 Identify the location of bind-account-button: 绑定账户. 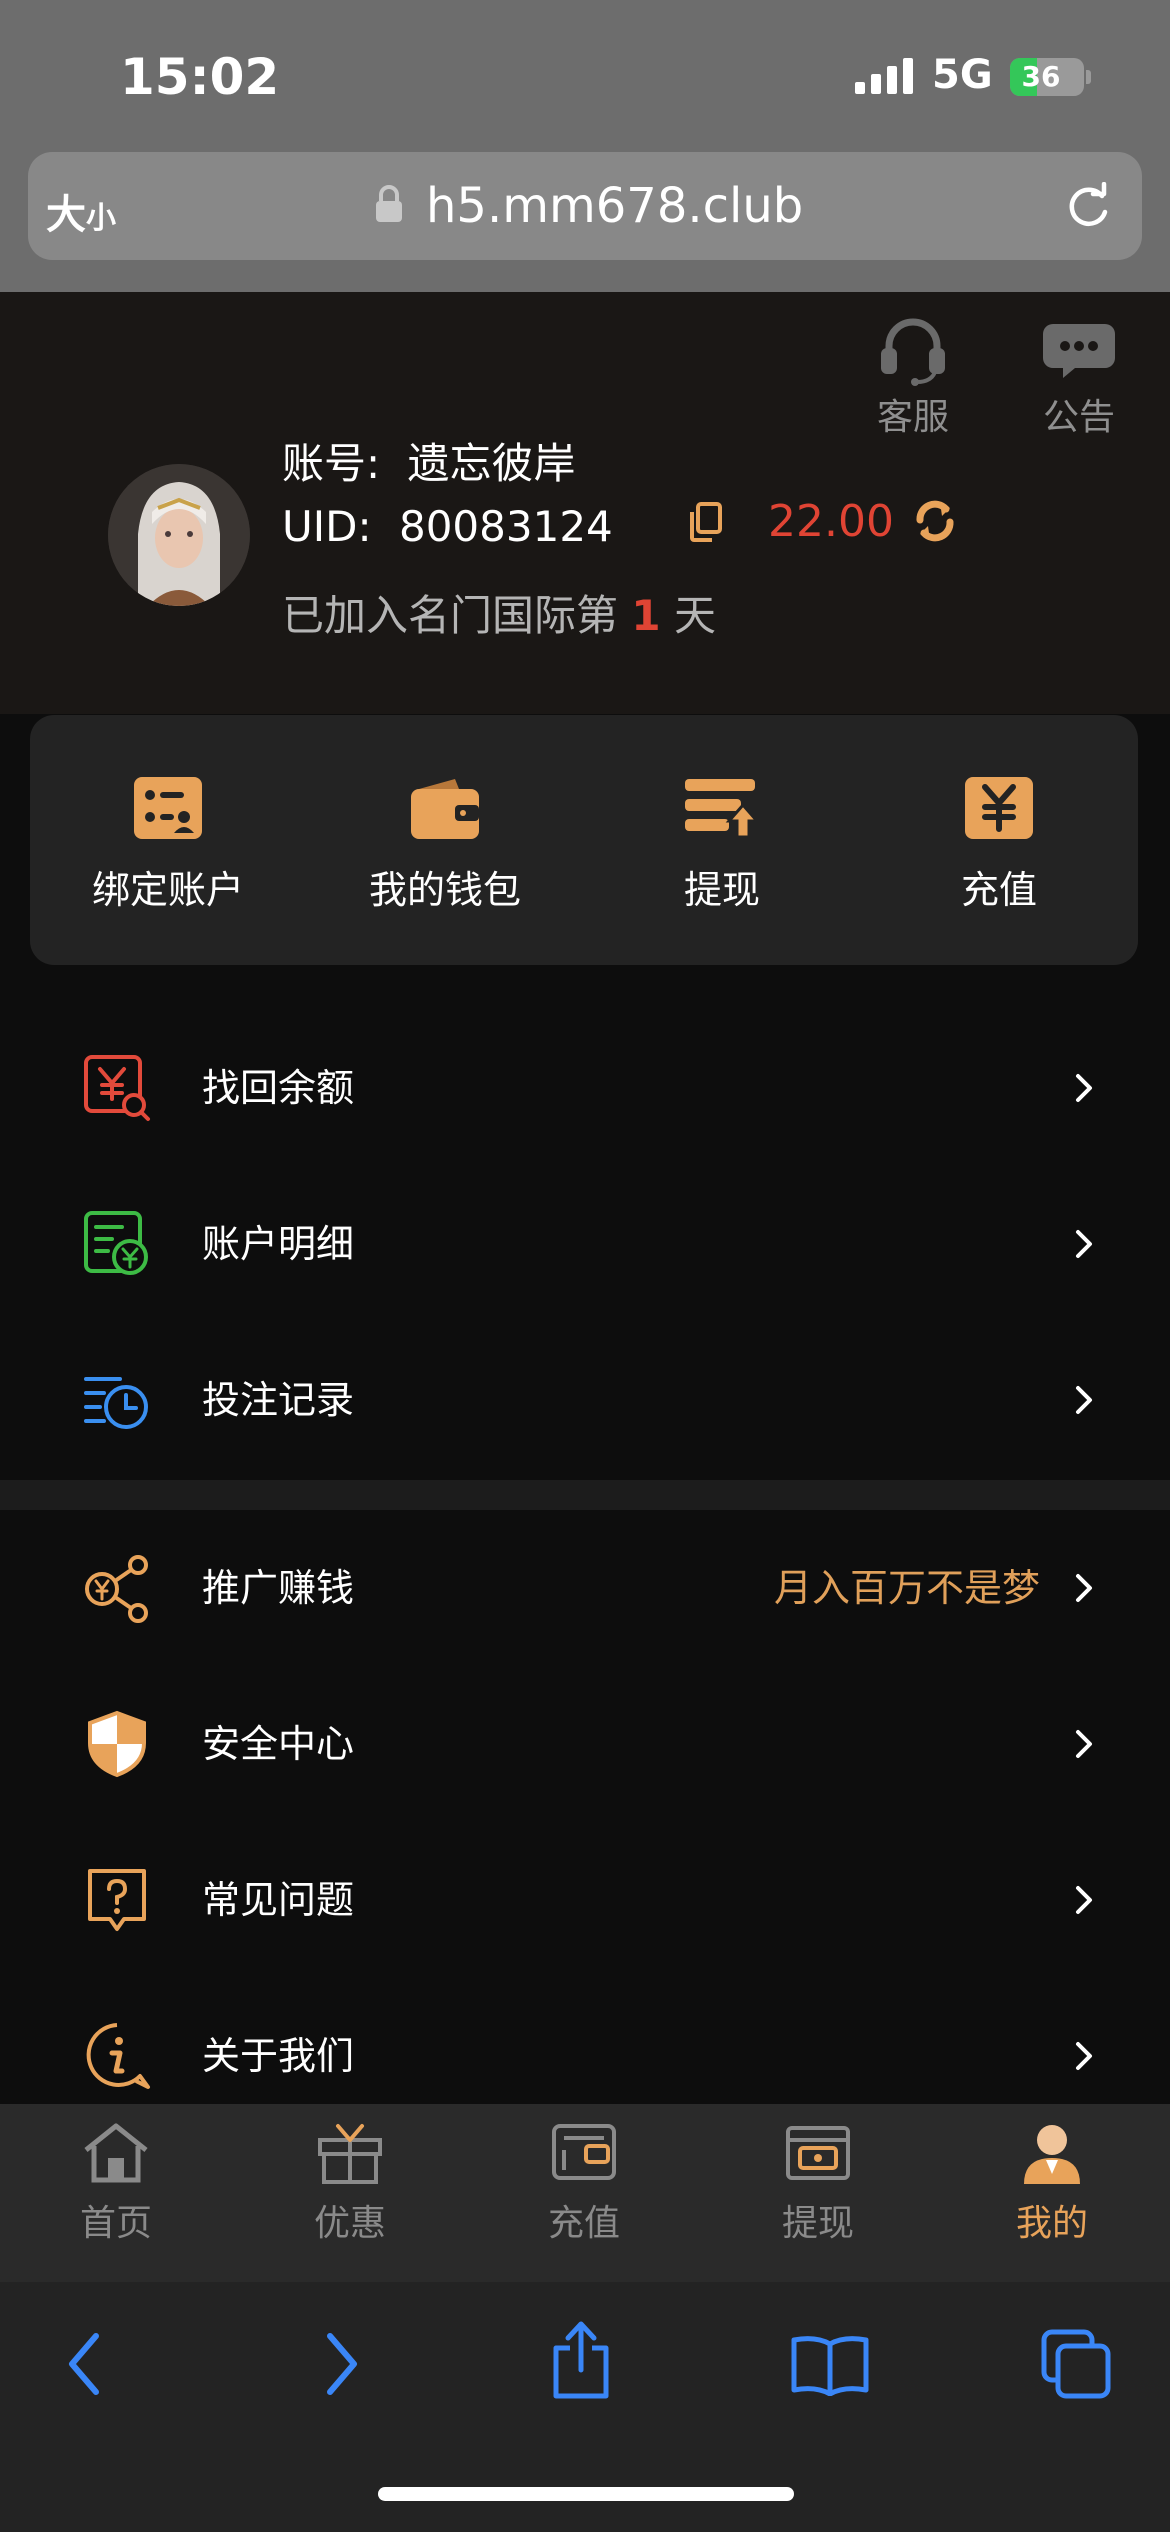
(168, 844).